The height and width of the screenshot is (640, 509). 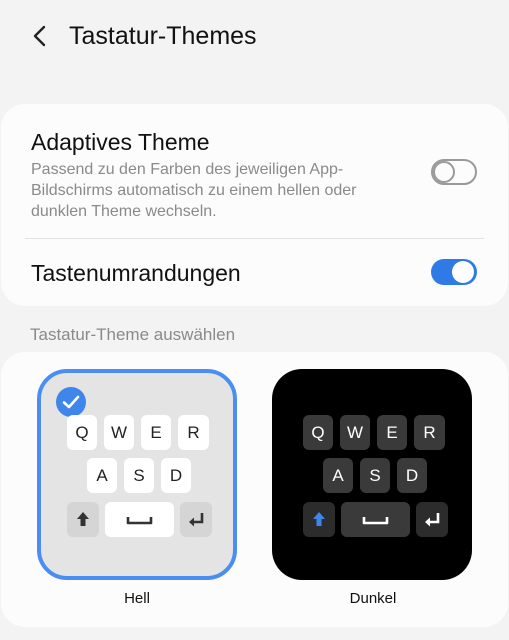 I want to click on key-borders-toggle, so click(x=454, y=272).